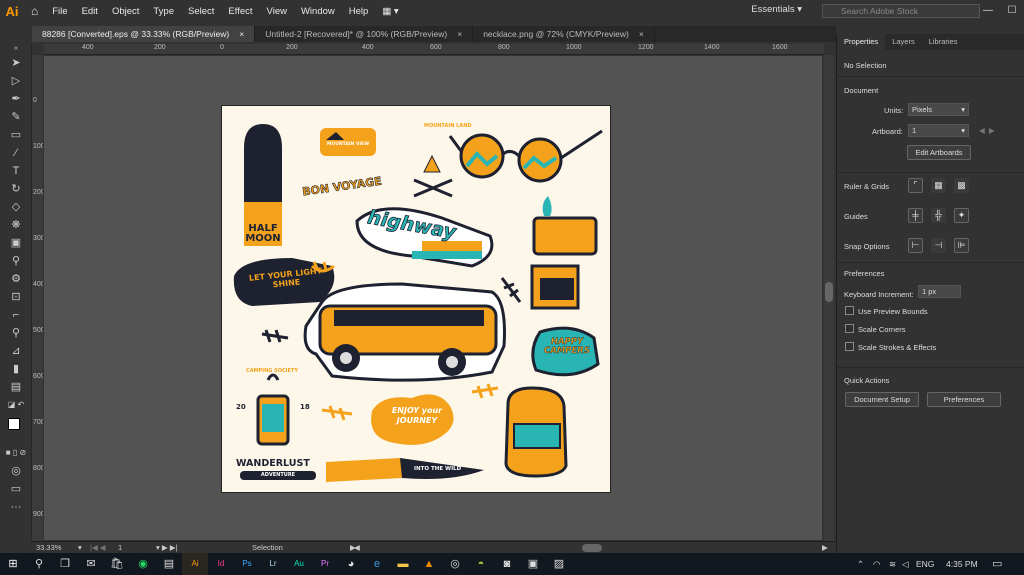  What do you see at coordinates (16, 489) in the screenshot?
I see `screen-mode-icon: ▭` at bounding box center [16, 489].